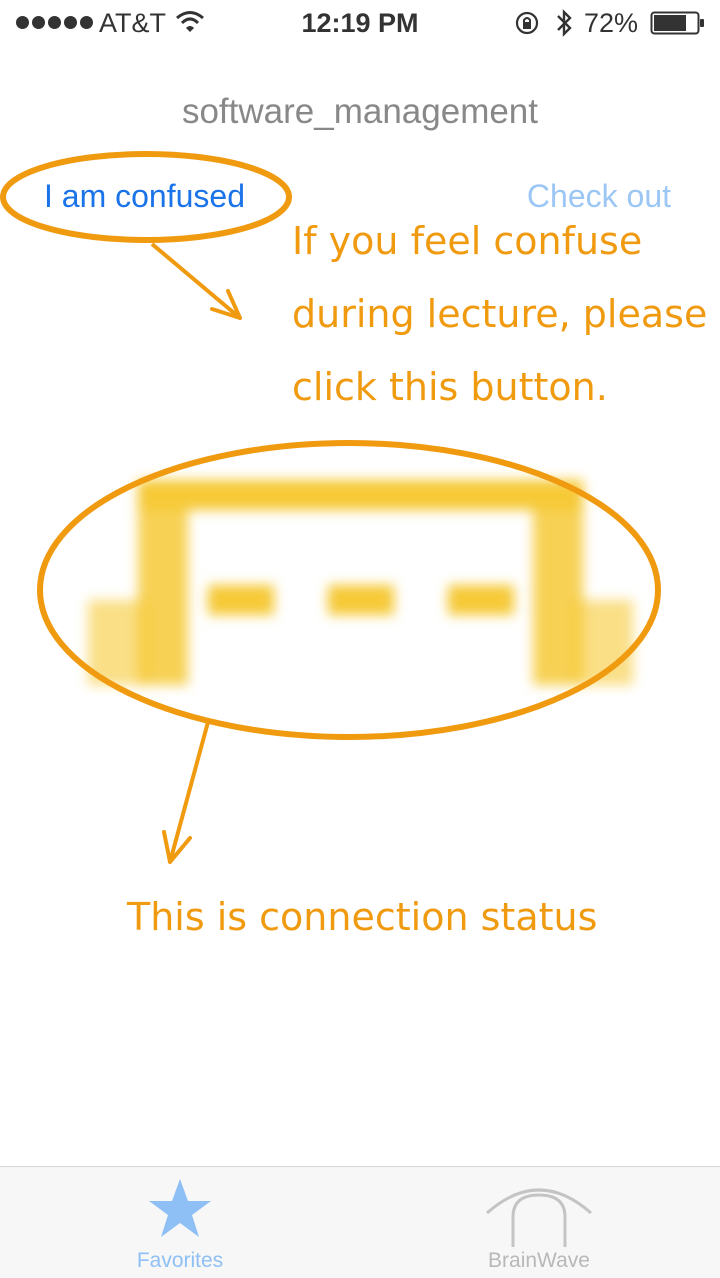 Image resolution: width=720 pixels, height=1278 pixels. Describe the element at coordinates (146, 197) in the screenshot. I see `highlight-ellipse` at that location.